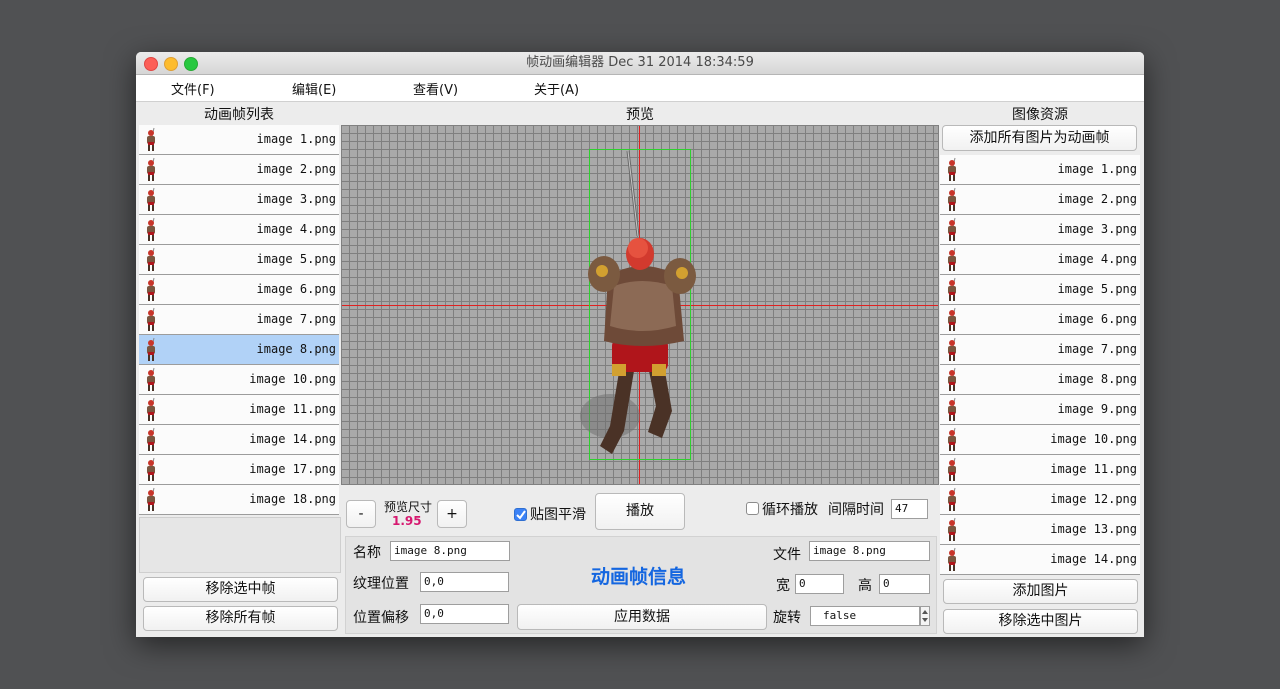 This screenshot has height=689, width=1280. What do you see at coordinates (367, 553) in the screenshot?
I see `name-label: 名称` at bounding box center [367, 553].